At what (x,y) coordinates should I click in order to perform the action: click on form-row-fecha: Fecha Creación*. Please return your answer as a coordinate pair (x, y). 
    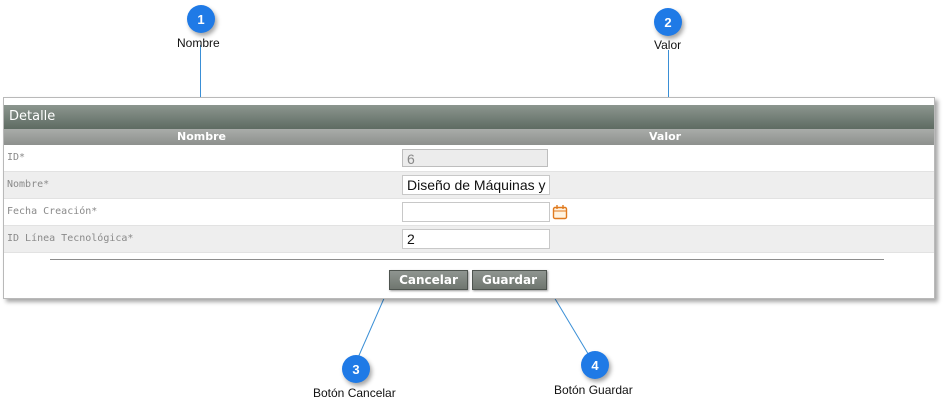
    Looking at the image, I should click on (469, 212).